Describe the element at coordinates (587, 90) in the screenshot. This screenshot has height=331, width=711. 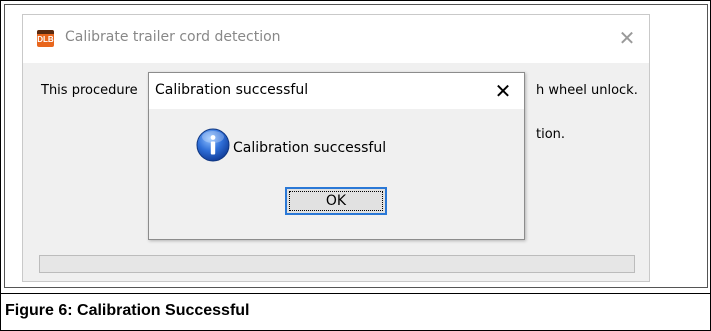
I see `procedure-text-right: h wheel unlock.` at that location.